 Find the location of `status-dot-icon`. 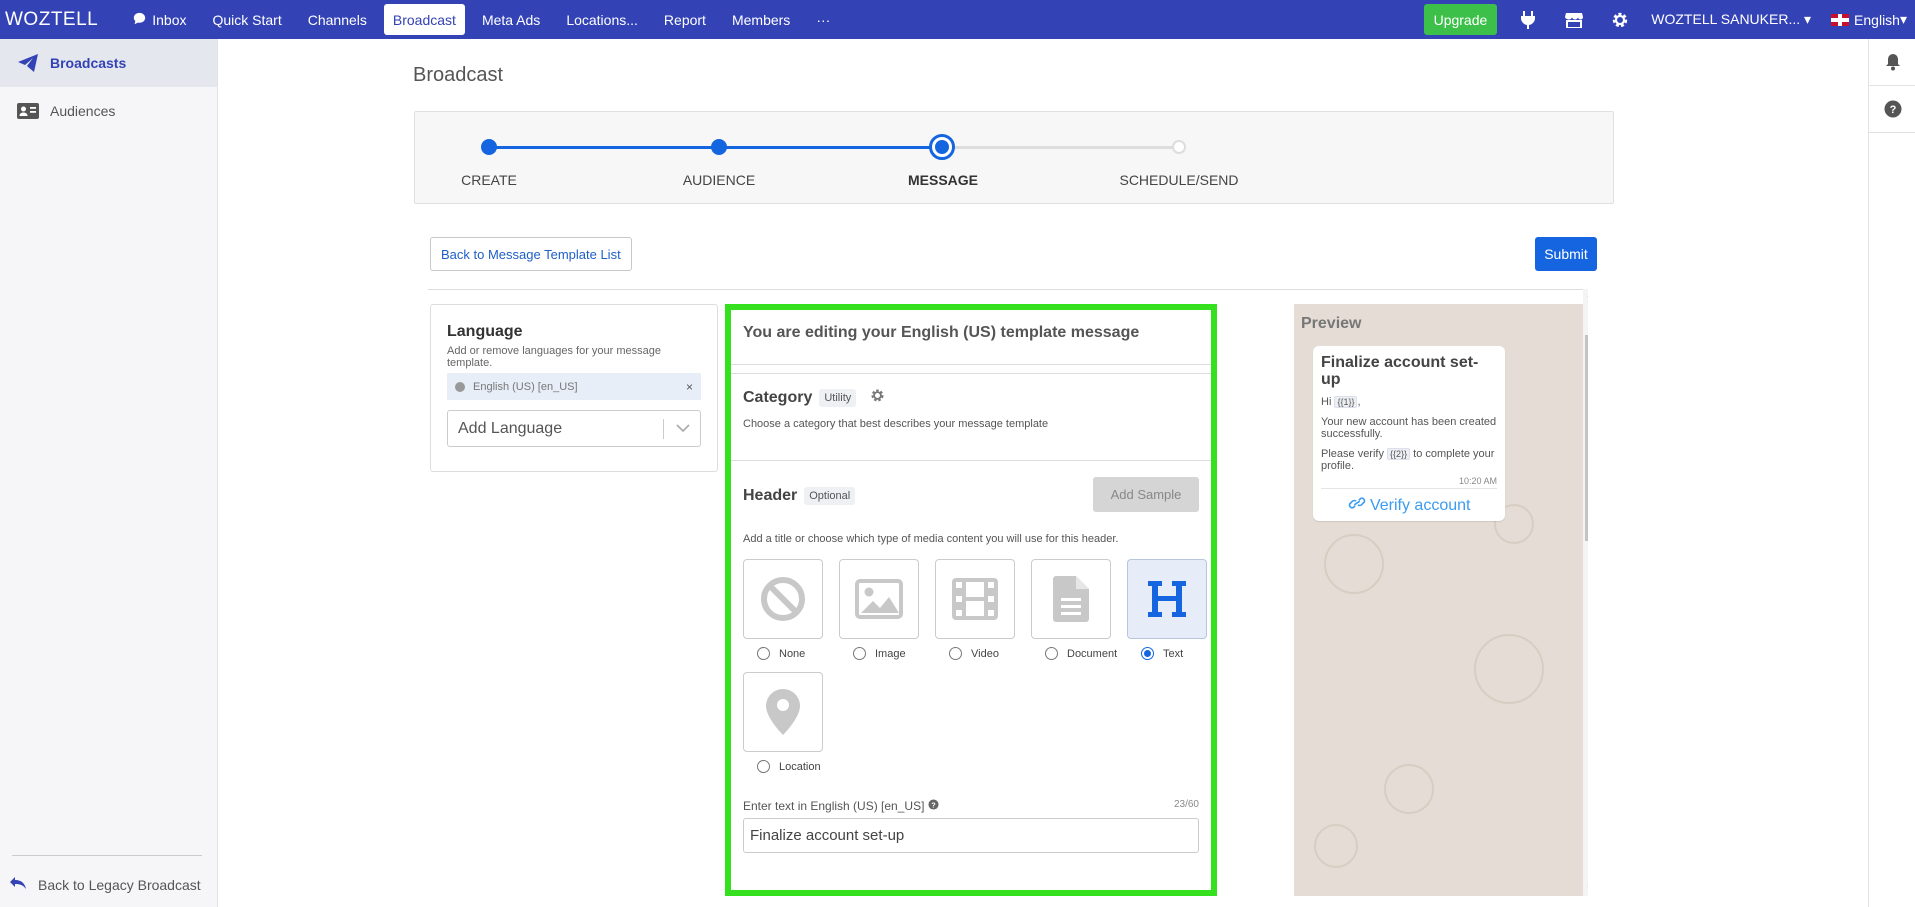

status-dot-icon is located at coordinates (460, 386).